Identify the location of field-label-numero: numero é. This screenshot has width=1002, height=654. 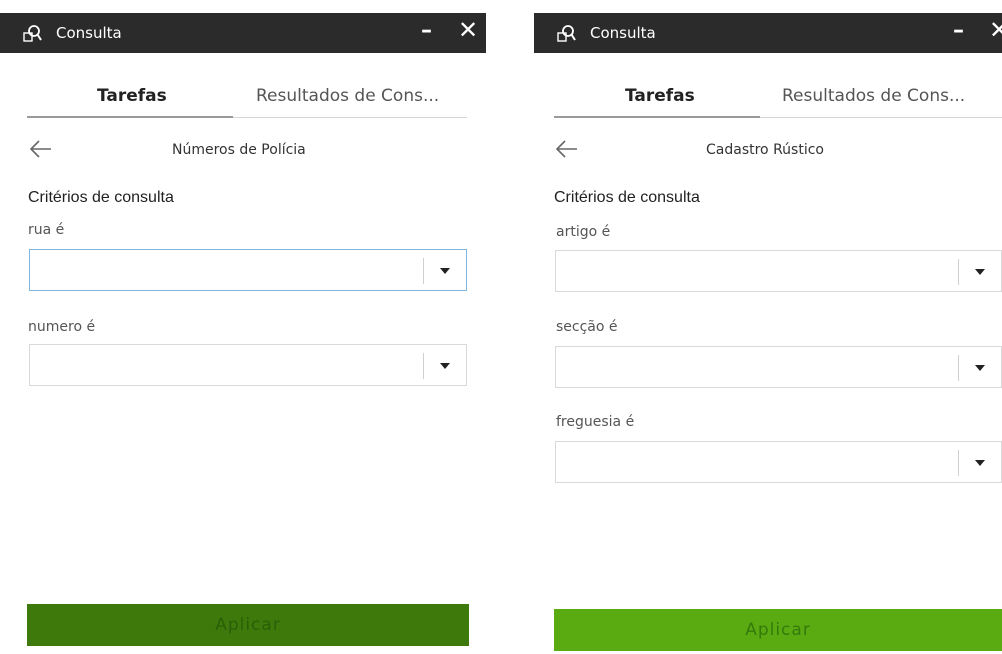
(62, 327).